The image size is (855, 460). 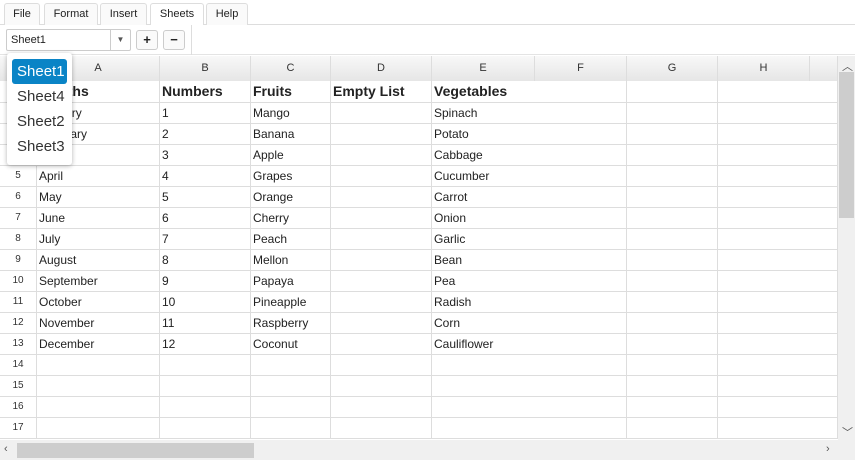 I want to click on cell: Cucumber, so click(x=529, y=176).